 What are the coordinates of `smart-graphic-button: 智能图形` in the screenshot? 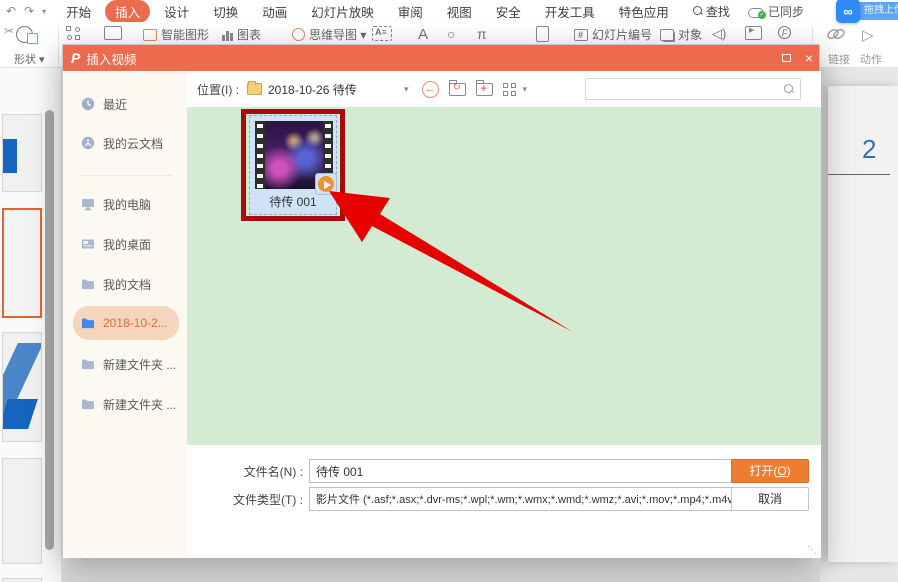 It's located at (176, 34).